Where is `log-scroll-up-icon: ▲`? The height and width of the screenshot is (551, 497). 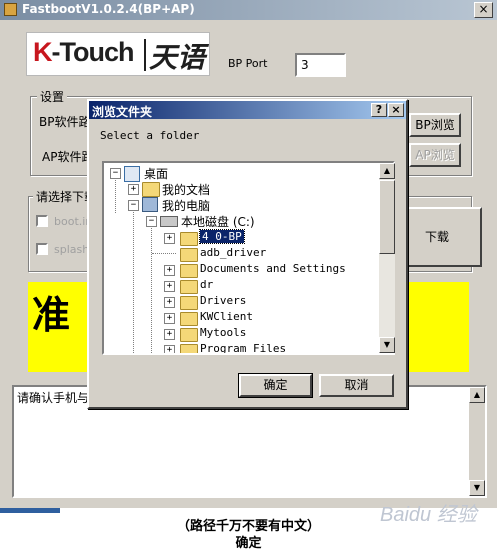 log-scroll-up-icon: ▲ is located at coordinates (477, 395).